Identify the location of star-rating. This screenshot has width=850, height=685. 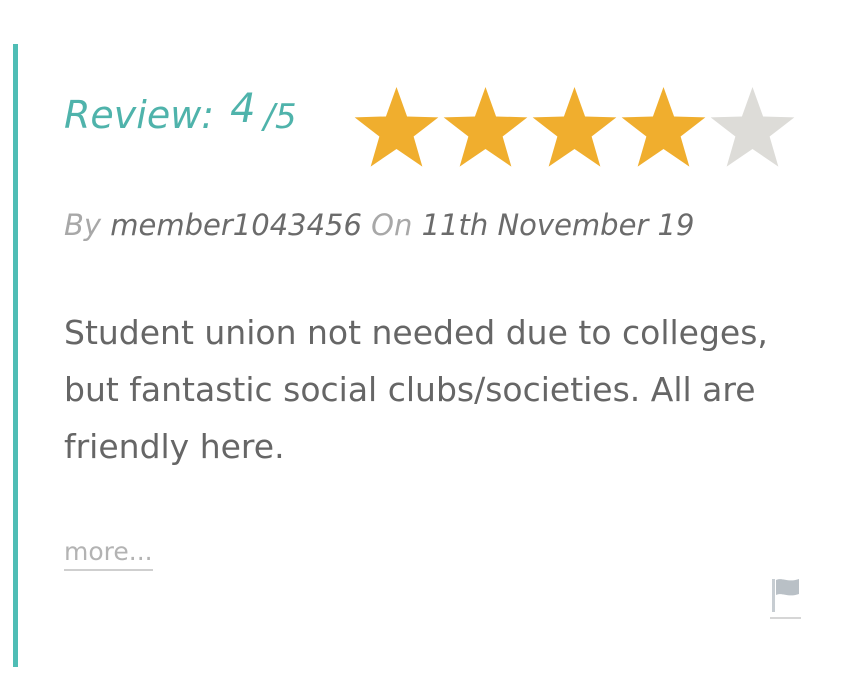
(574, 129).